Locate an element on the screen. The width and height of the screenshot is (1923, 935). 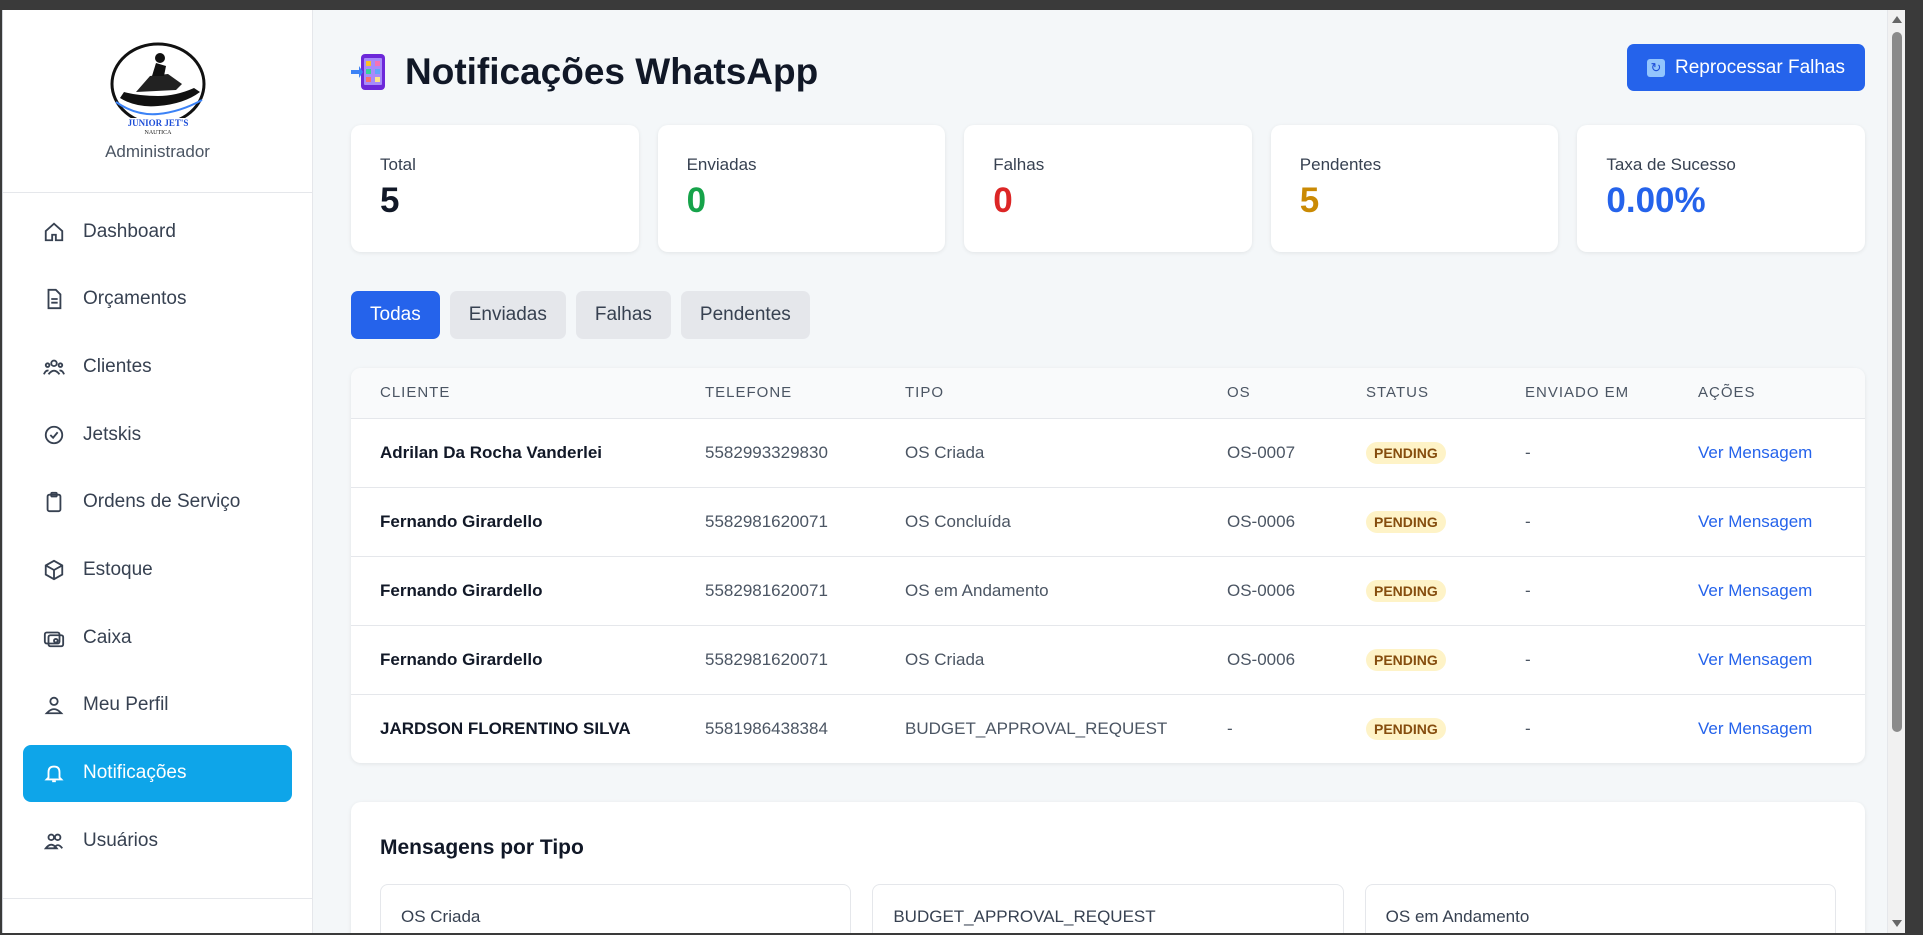
sidebar-divider is located at coordinates (157, 898).